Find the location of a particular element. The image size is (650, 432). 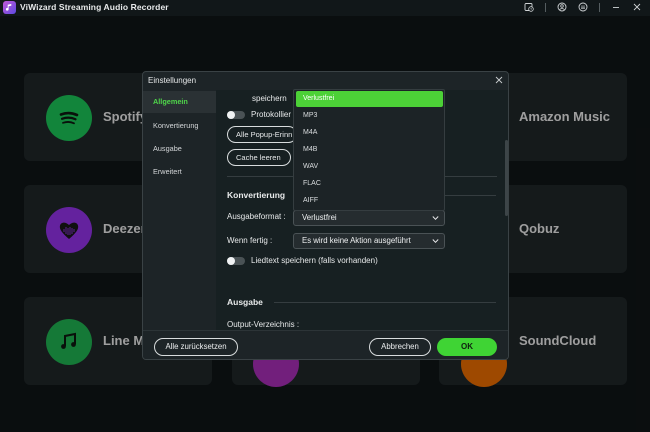

when-finished-label: Wenn fertig : is located at coordinates (250, 240).